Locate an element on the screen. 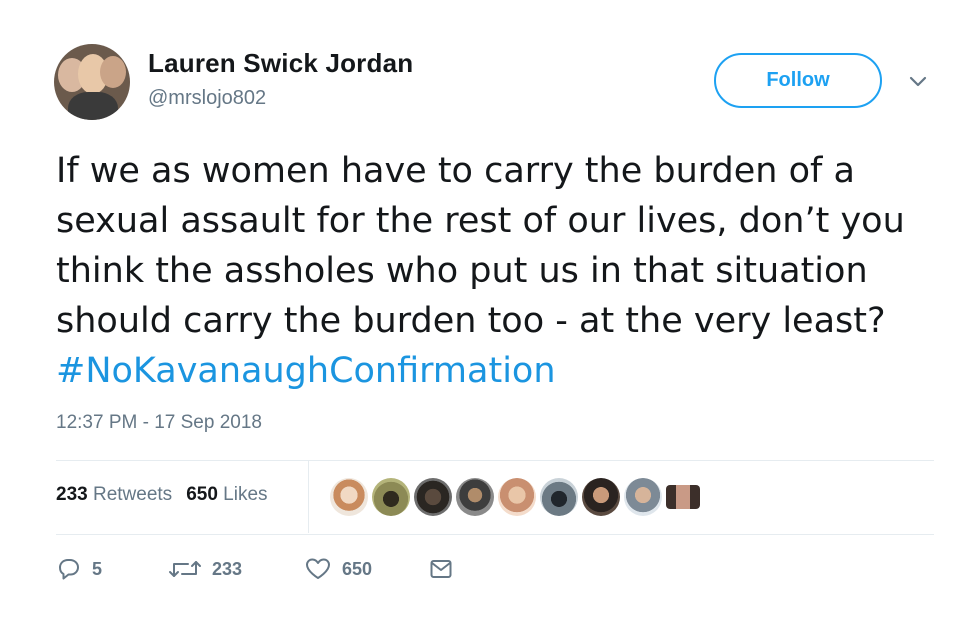  stats-separator is located at coordinates (308, 497).